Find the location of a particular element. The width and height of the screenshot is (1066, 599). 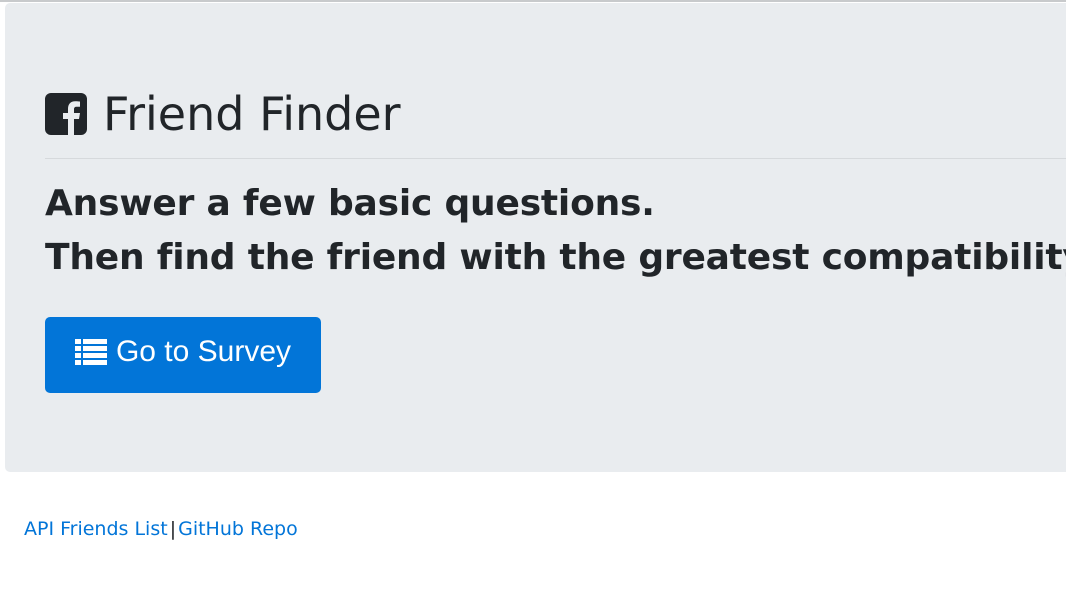

page-title: Friend Finder is located at coordinates (252, 114).